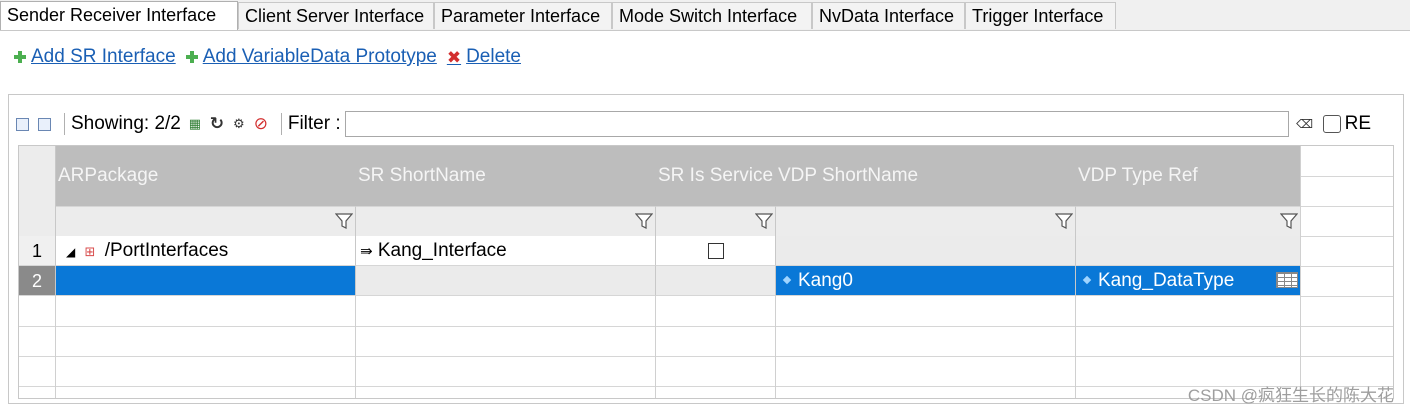 The height and width of the screenshot is (414, 1410). I want to click on tab-trigger: Trigger Interface, so click(1040, 15).